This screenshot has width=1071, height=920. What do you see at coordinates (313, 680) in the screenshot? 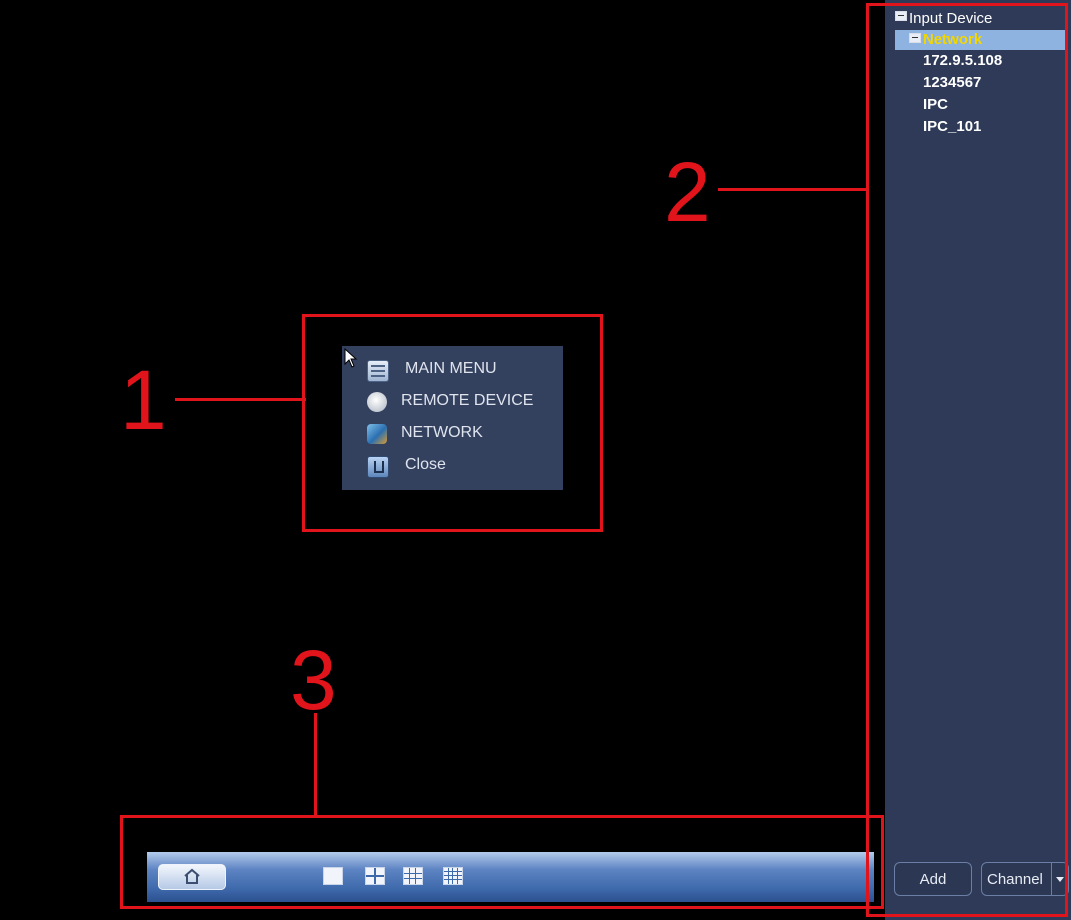
I see `annotation-number-3: 3` at bounding box center [313, 680].